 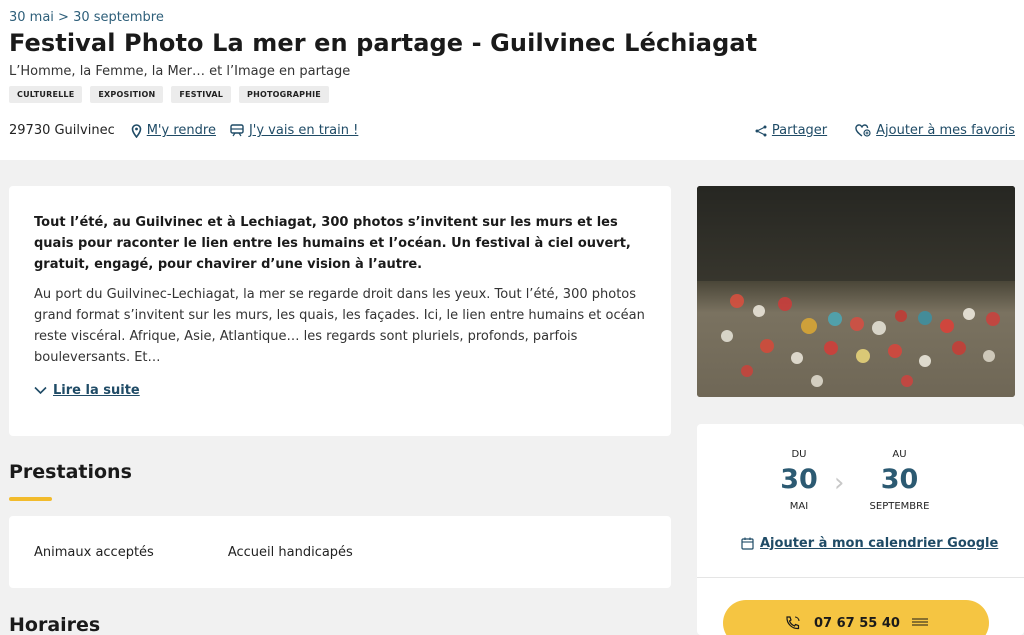 What do you see at coordinates (70, 472) in the screenshot?
I see `services-title: Prestations` at bounding box center [70, 472].